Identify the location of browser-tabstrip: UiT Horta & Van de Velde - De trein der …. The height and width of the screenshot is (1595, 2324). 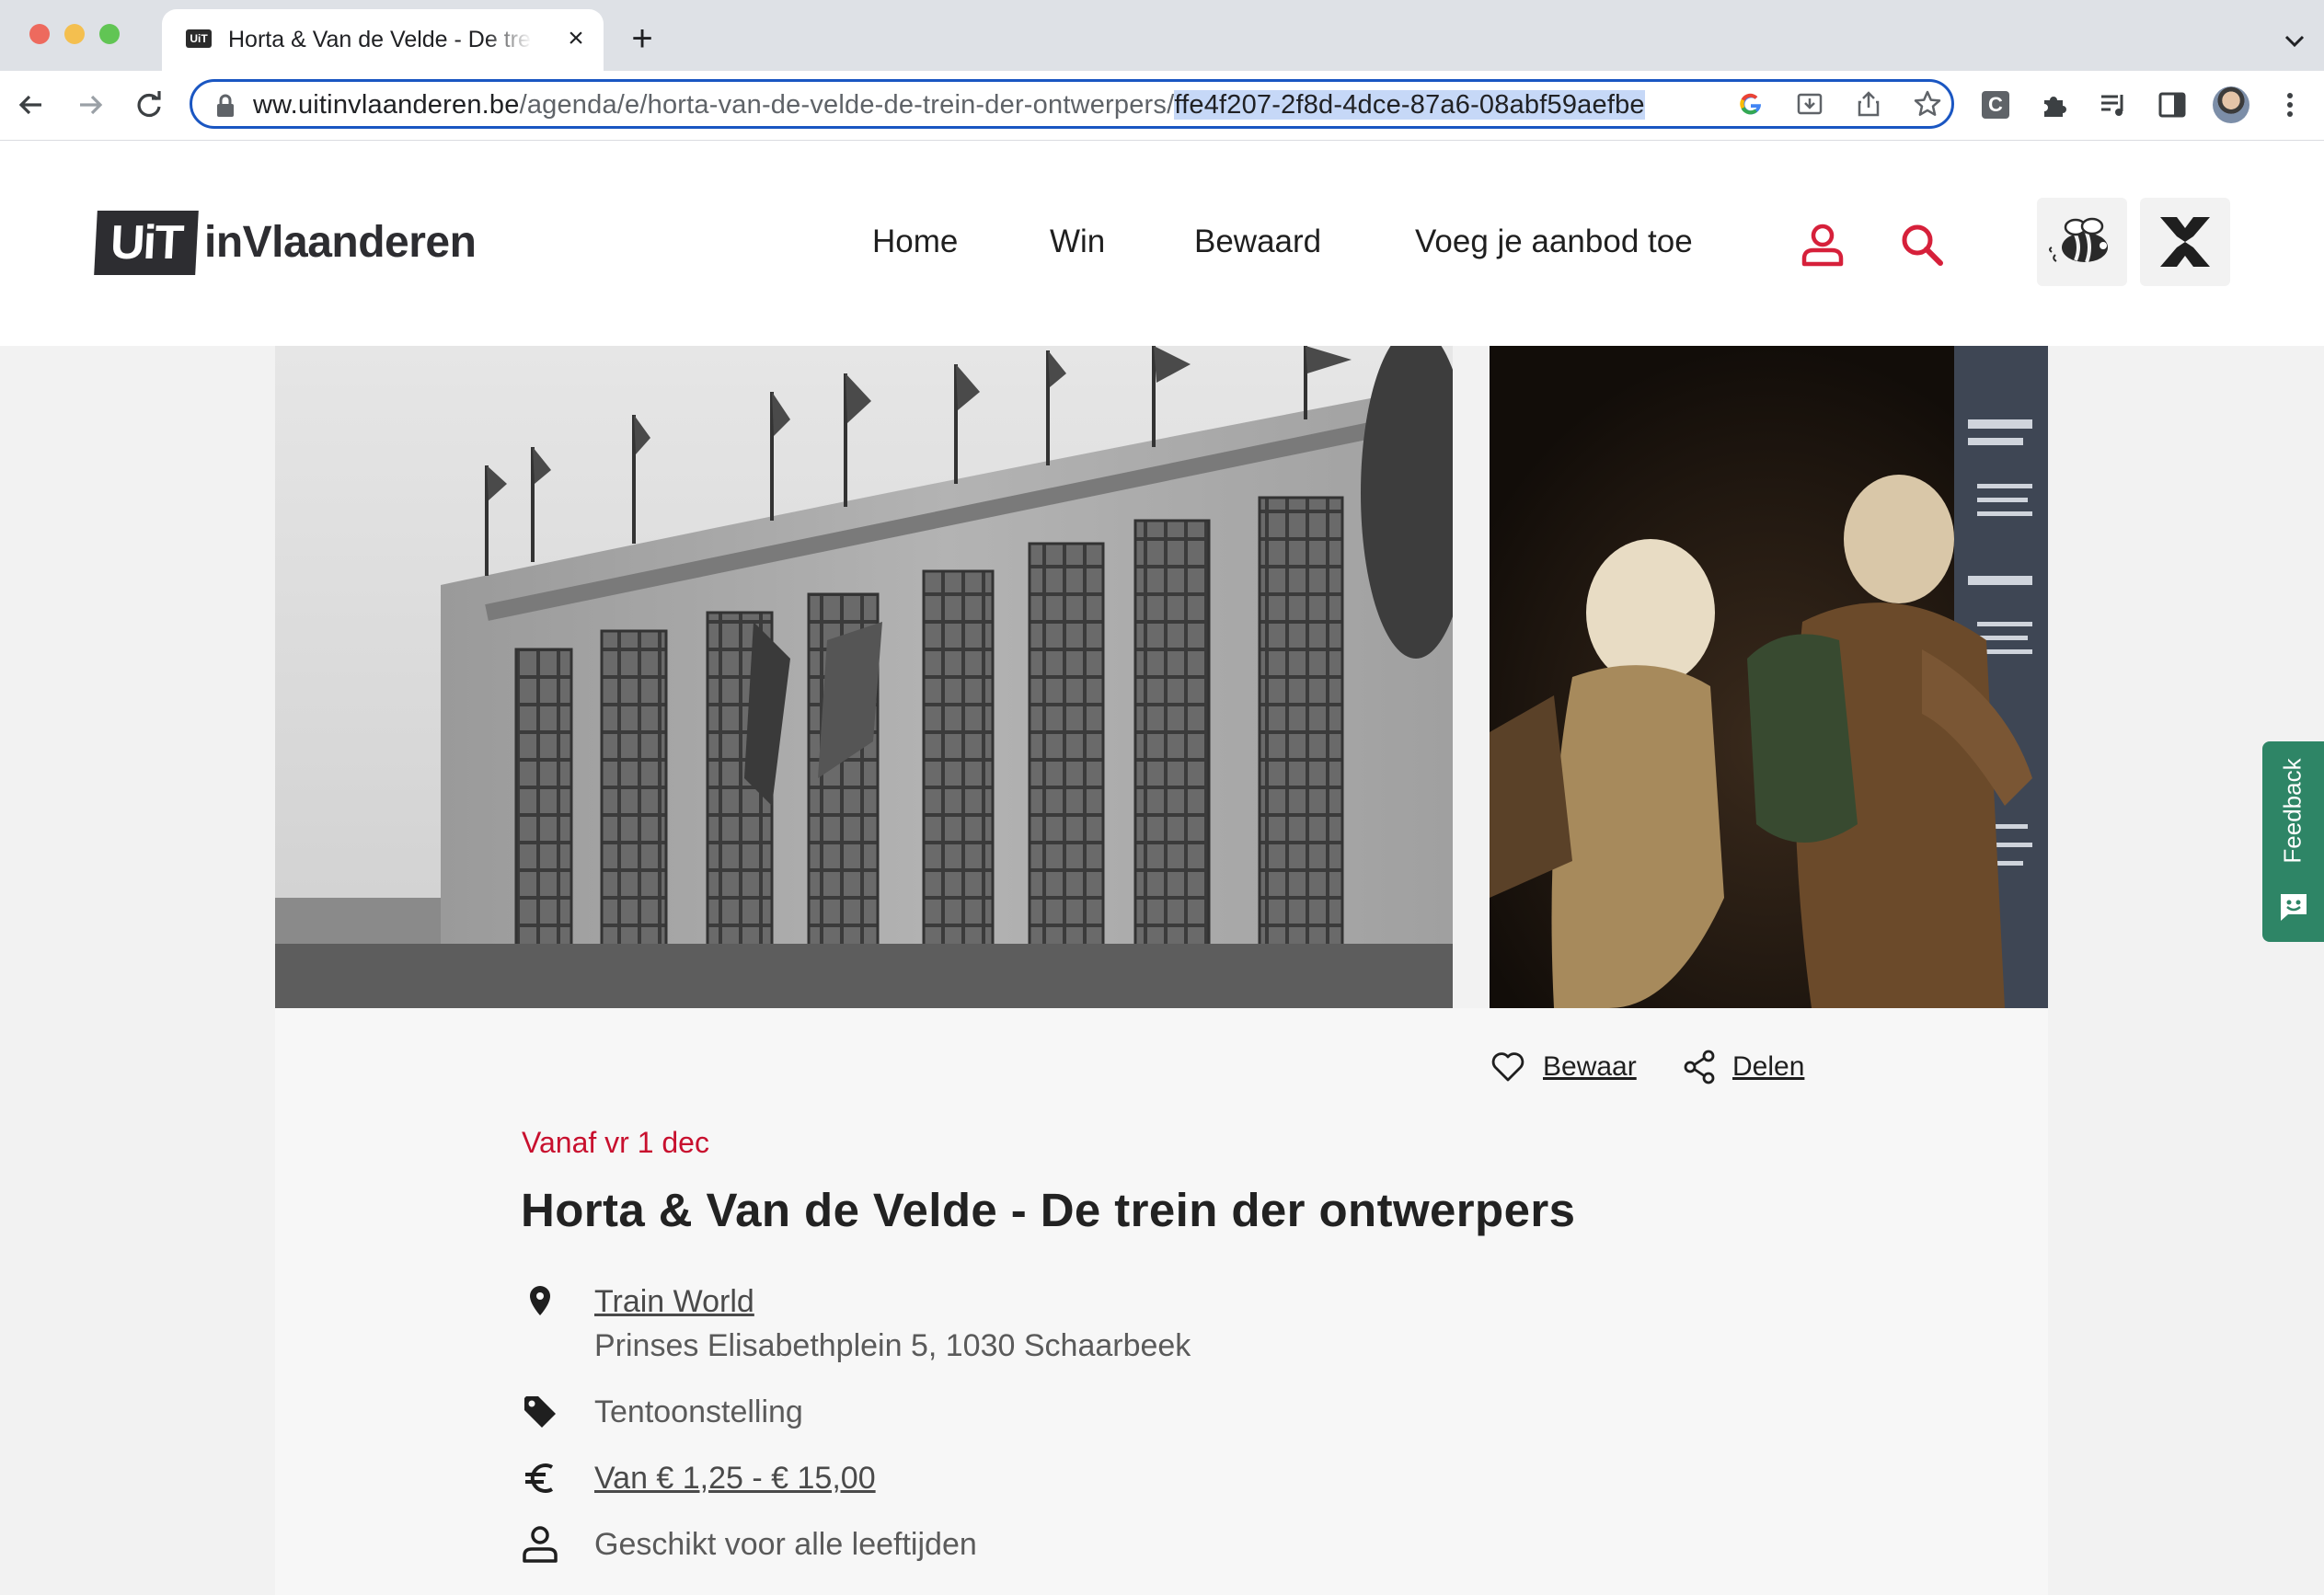
(1162, 35).